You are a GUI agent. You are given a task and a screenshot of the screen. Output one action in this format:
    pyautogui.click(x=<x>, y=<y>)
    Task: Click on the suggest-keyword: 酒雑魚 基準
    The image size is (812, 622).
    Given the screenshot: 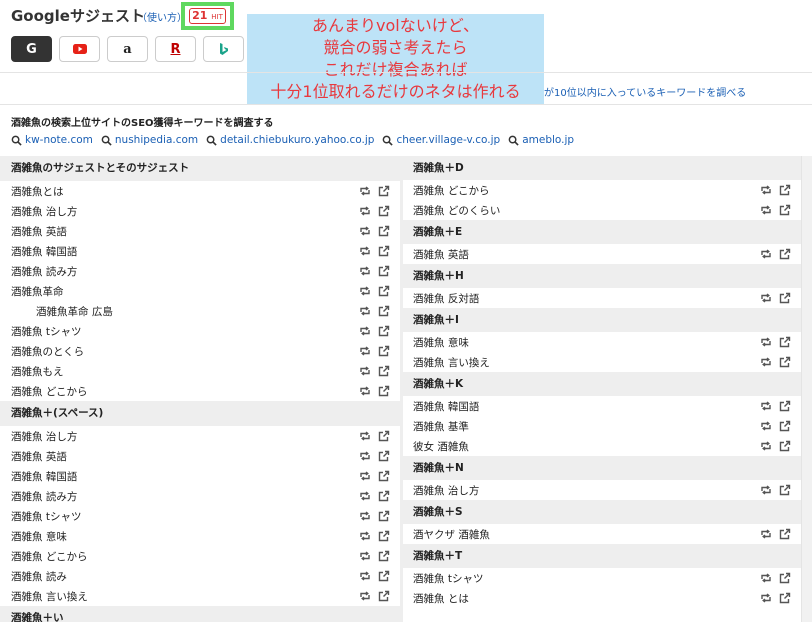 What is the action you would take?
    pyautogui.click(x=607, y=426)
    